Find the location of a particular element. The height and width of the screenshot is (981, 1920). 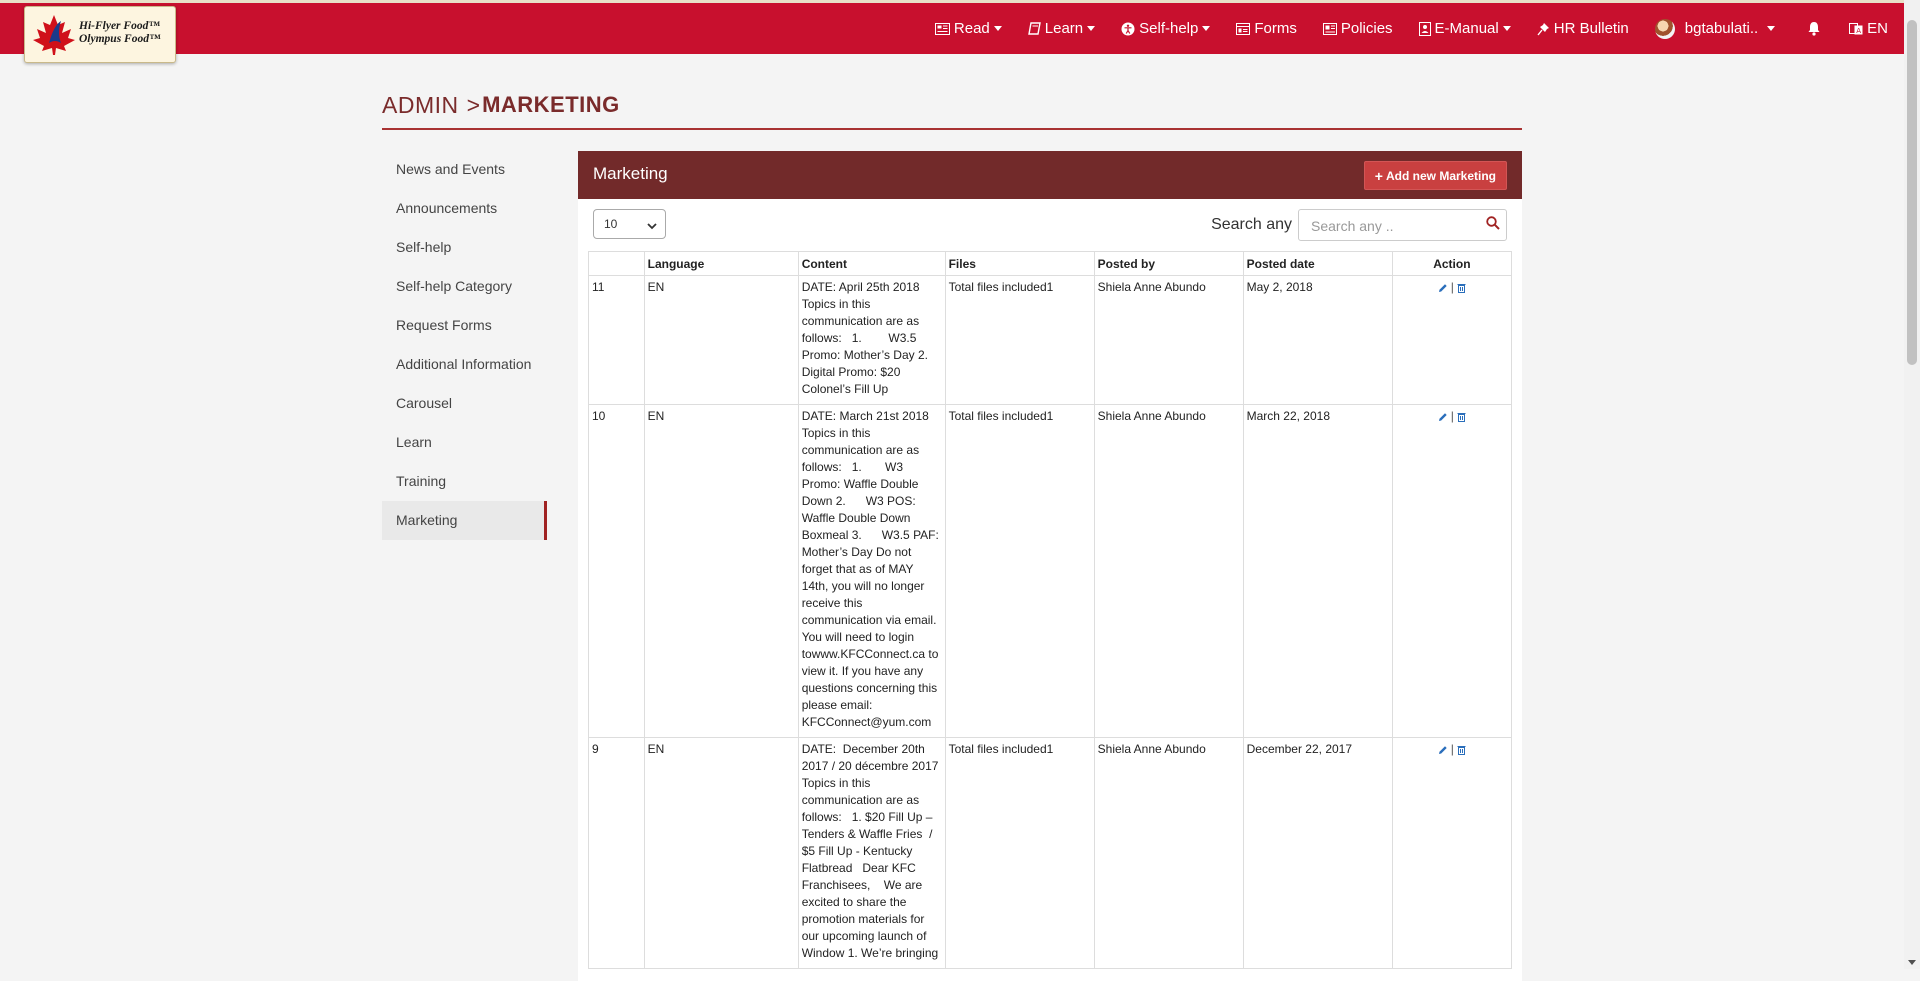

translate-icon: A is located at coordinates (1856, 28).